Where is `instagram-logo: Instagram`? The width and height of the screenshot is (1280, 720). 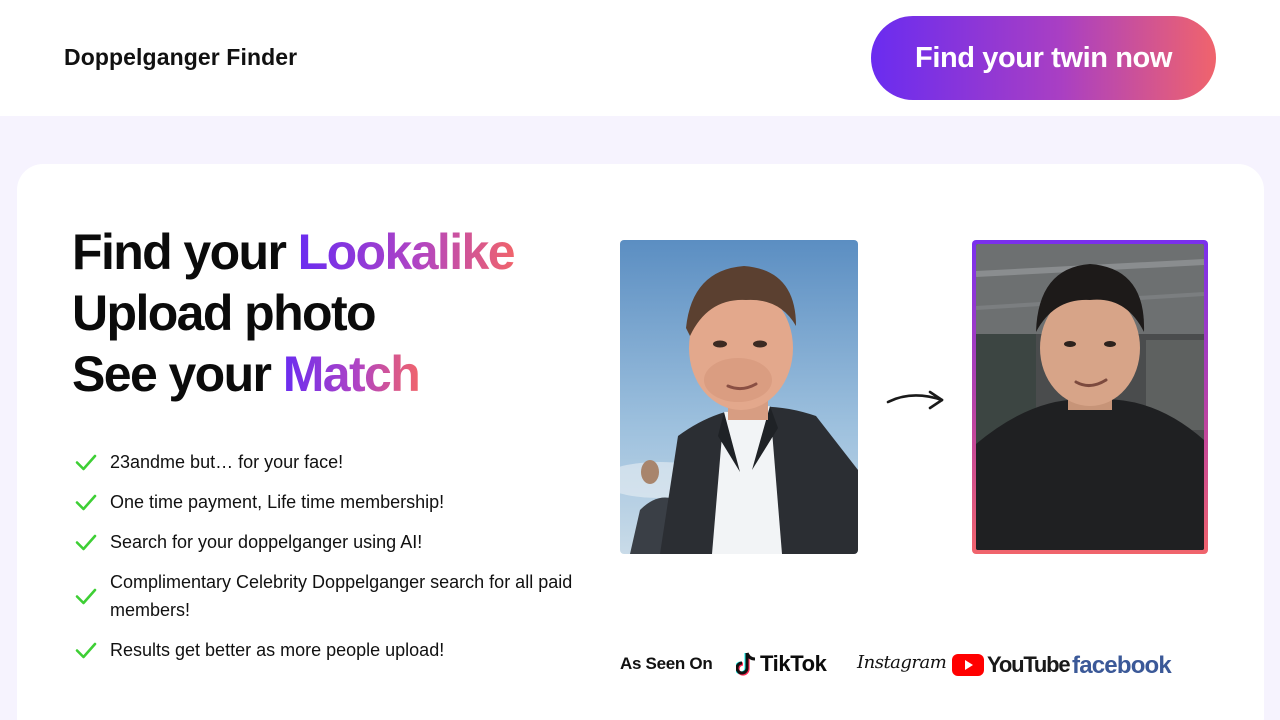 instagram-logo: Instagram is located at coordinates (902, 662).